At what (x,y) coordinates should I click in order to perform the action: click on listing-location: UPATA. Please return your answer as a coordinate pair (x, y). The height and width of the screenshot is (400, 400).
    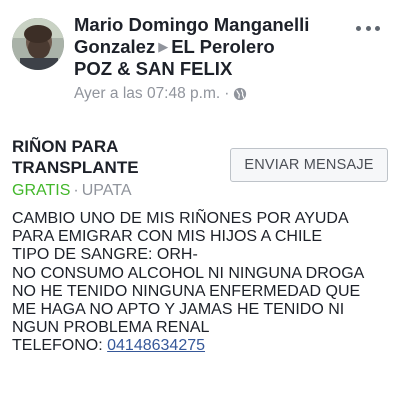
    Looking at the image, I should click on (106, 190).